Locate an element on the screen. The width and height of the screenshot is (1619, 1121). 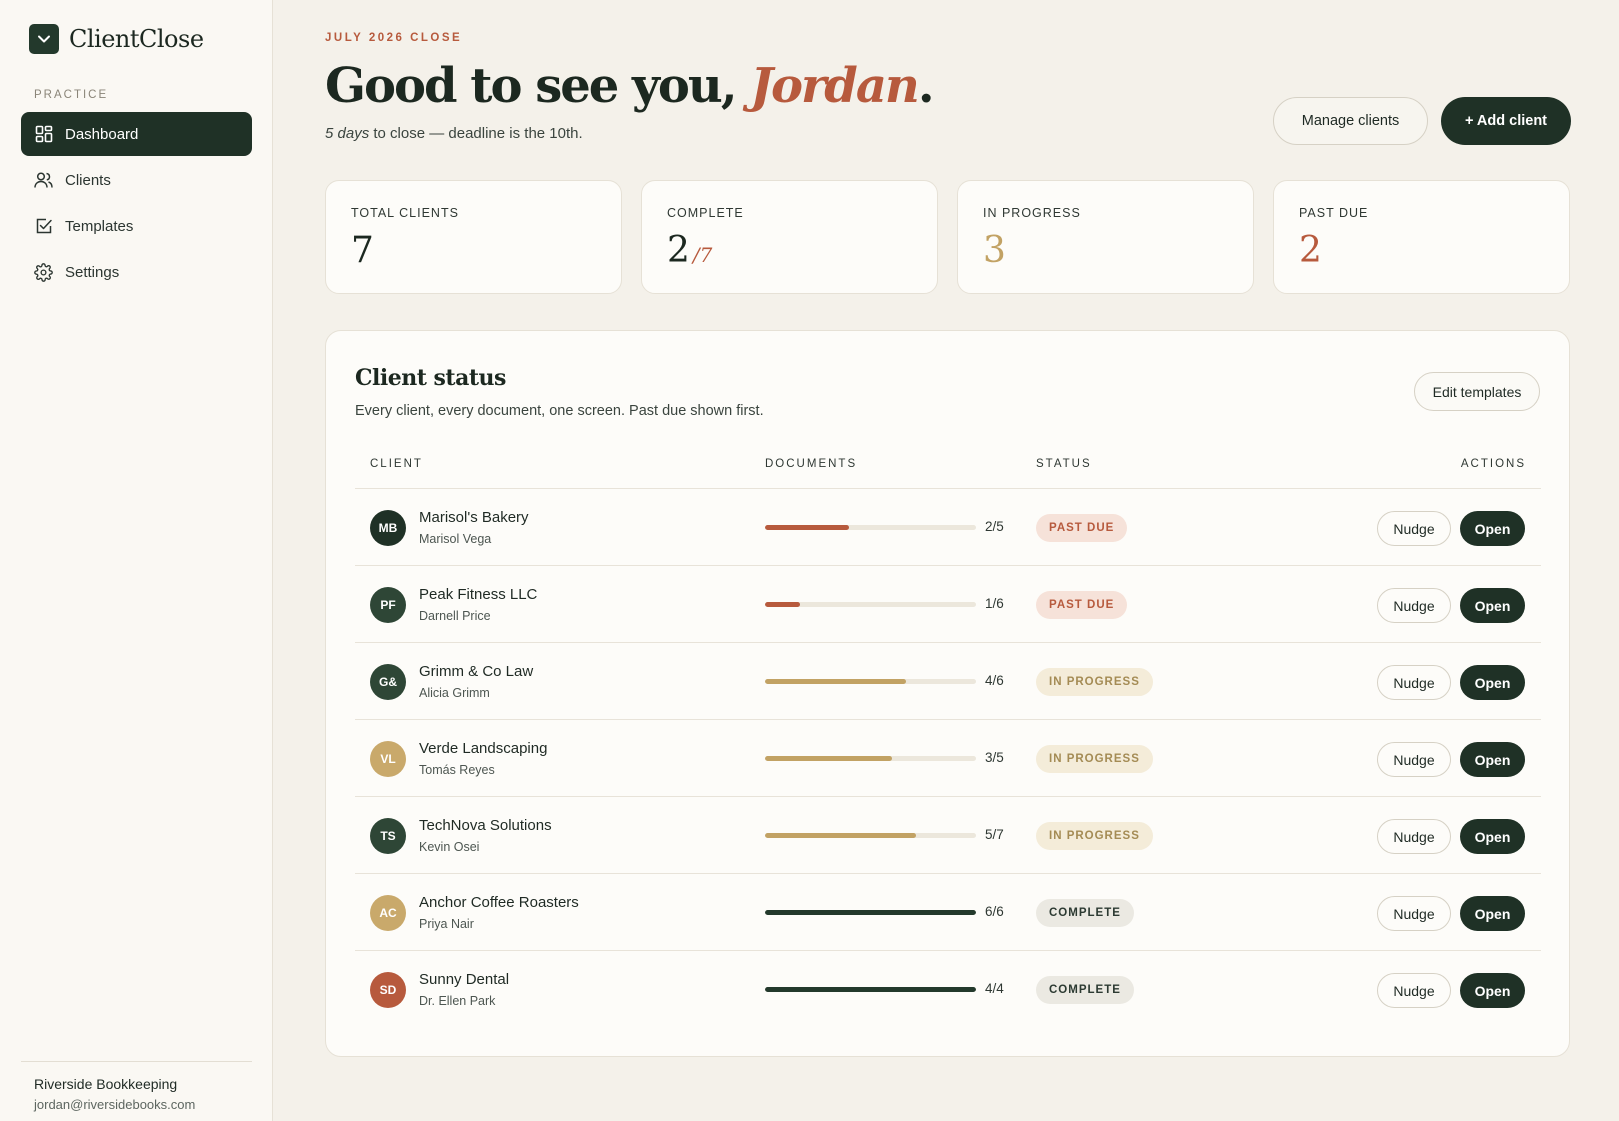
edit-templates-button: Edit templates is located at coordinates (1477, 391).